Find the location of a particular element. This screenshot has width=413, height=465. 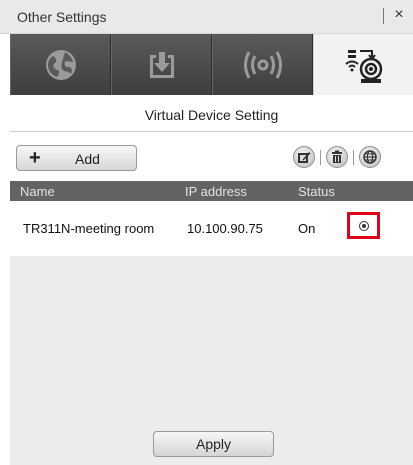

title-bar: Other Settings × is located at coordinates (206, 17).